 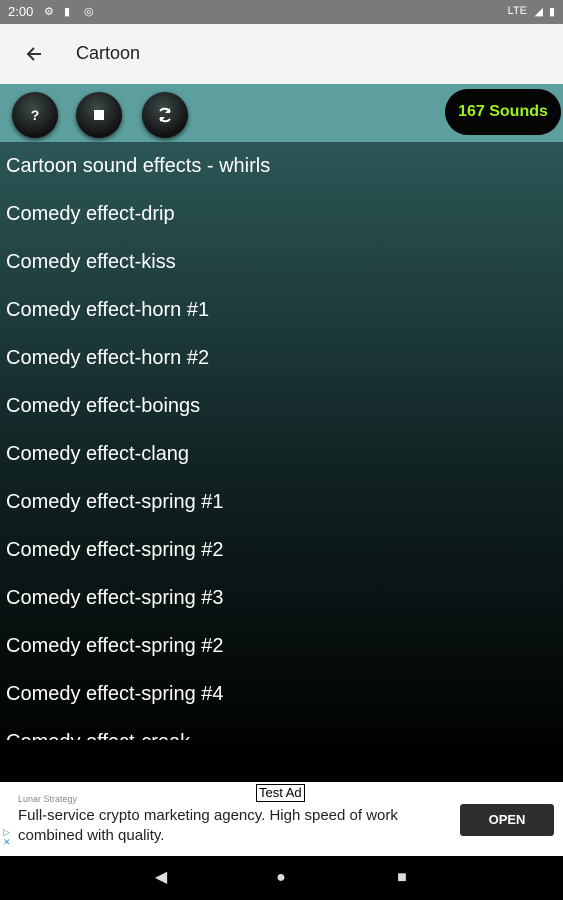 What do you see at coordinates (503, 112) in the screenshot?
I see `sound-count-badge: 167 Sounds` at bounding box center [503, 112].